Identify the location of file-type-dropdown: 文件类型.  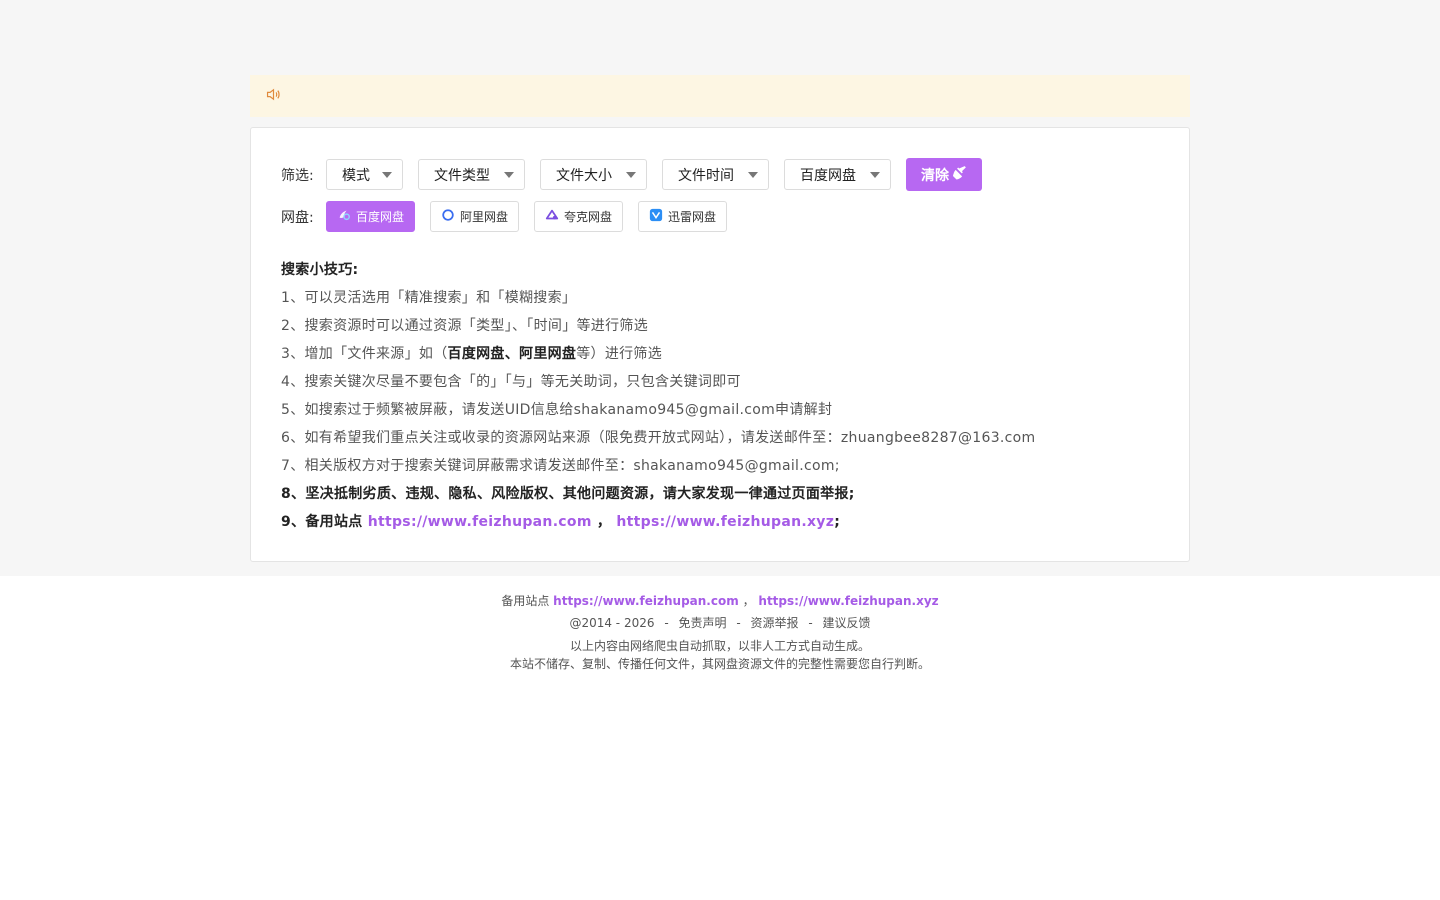
(471, 174).